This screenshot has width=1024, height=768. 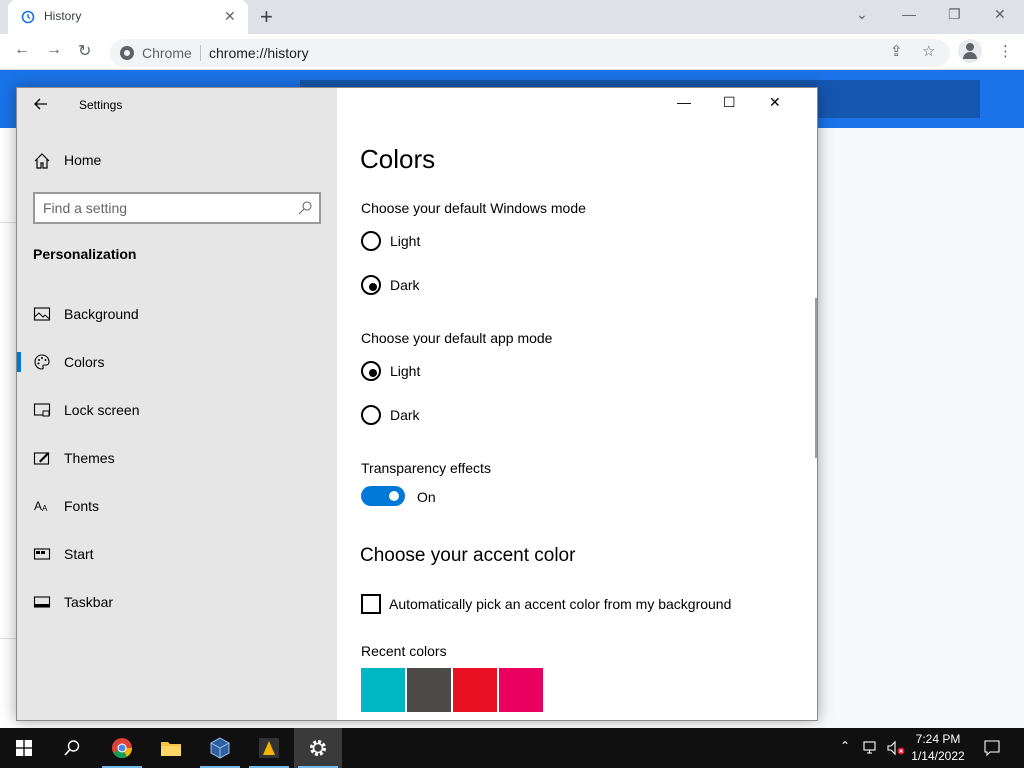 I want to click on virtualbox-icon, so click(x=220, y=748).